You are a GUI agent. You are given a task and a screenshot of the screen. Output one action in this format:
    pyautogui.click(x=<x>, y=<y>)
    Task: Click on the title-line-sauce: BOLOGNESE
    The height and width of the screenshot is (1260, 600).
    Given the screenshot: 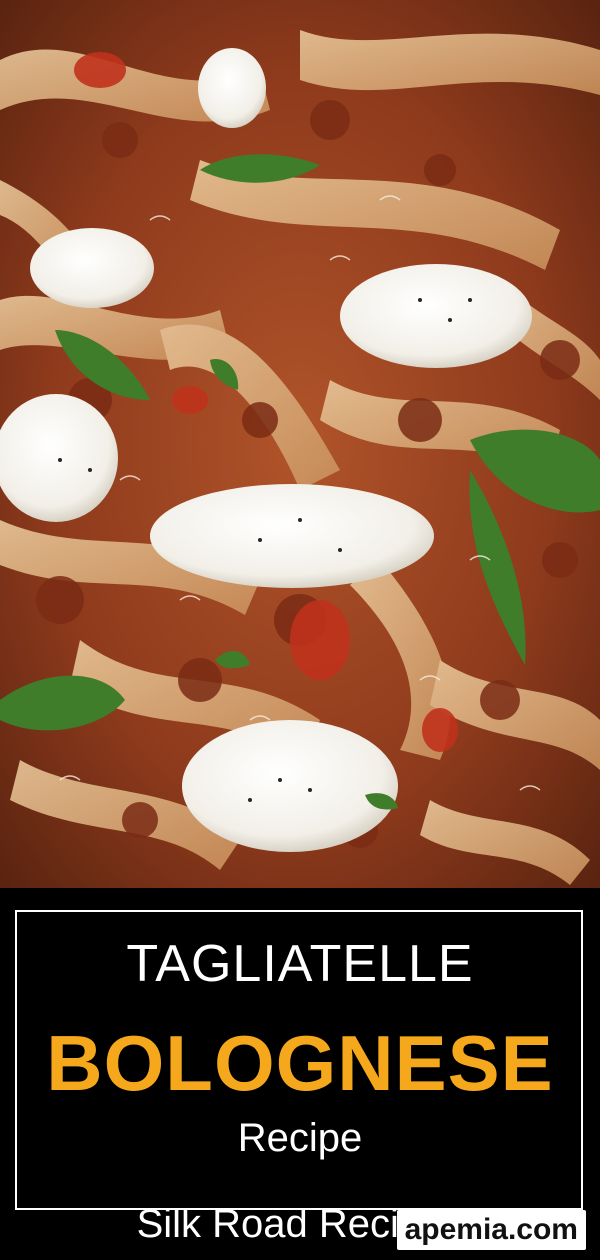 What is the action you would take?
    pyautogui.click(x=300, y=1063)
    